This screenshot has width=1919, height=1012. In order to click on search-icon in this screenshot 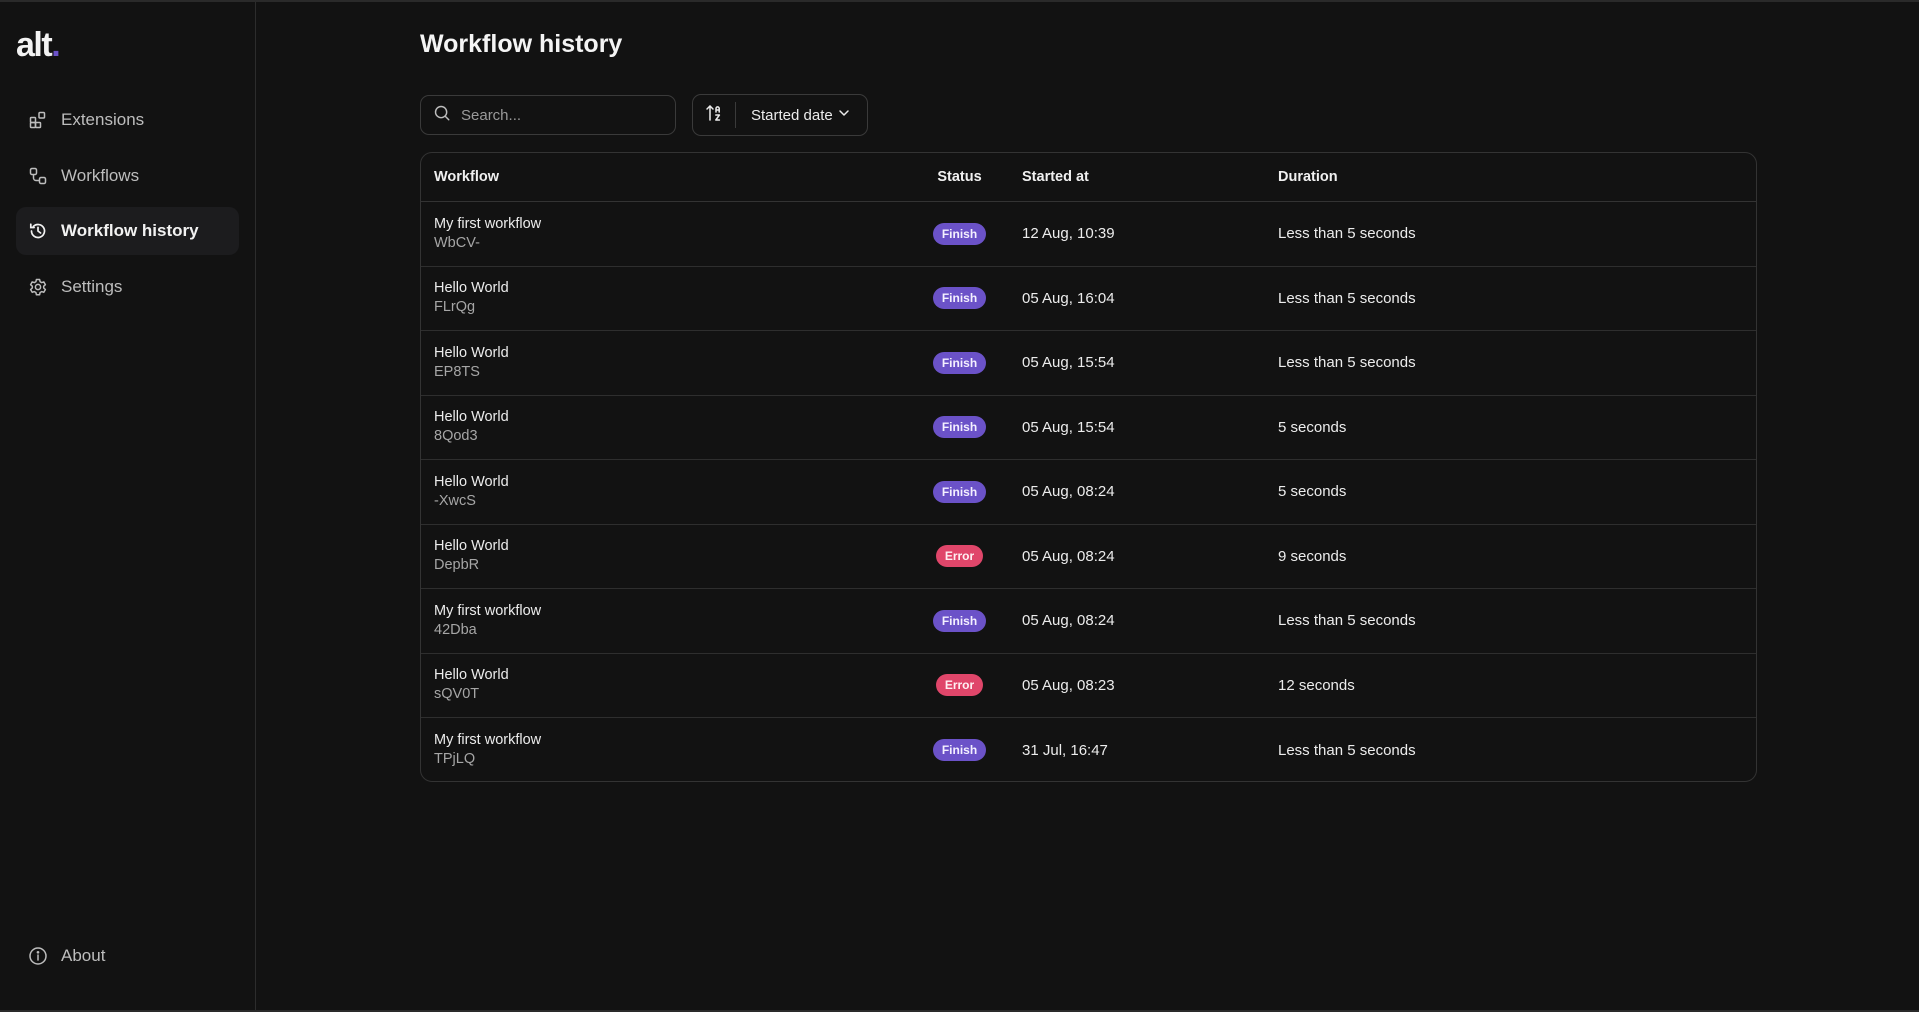, I will do `click(447, 115)`.